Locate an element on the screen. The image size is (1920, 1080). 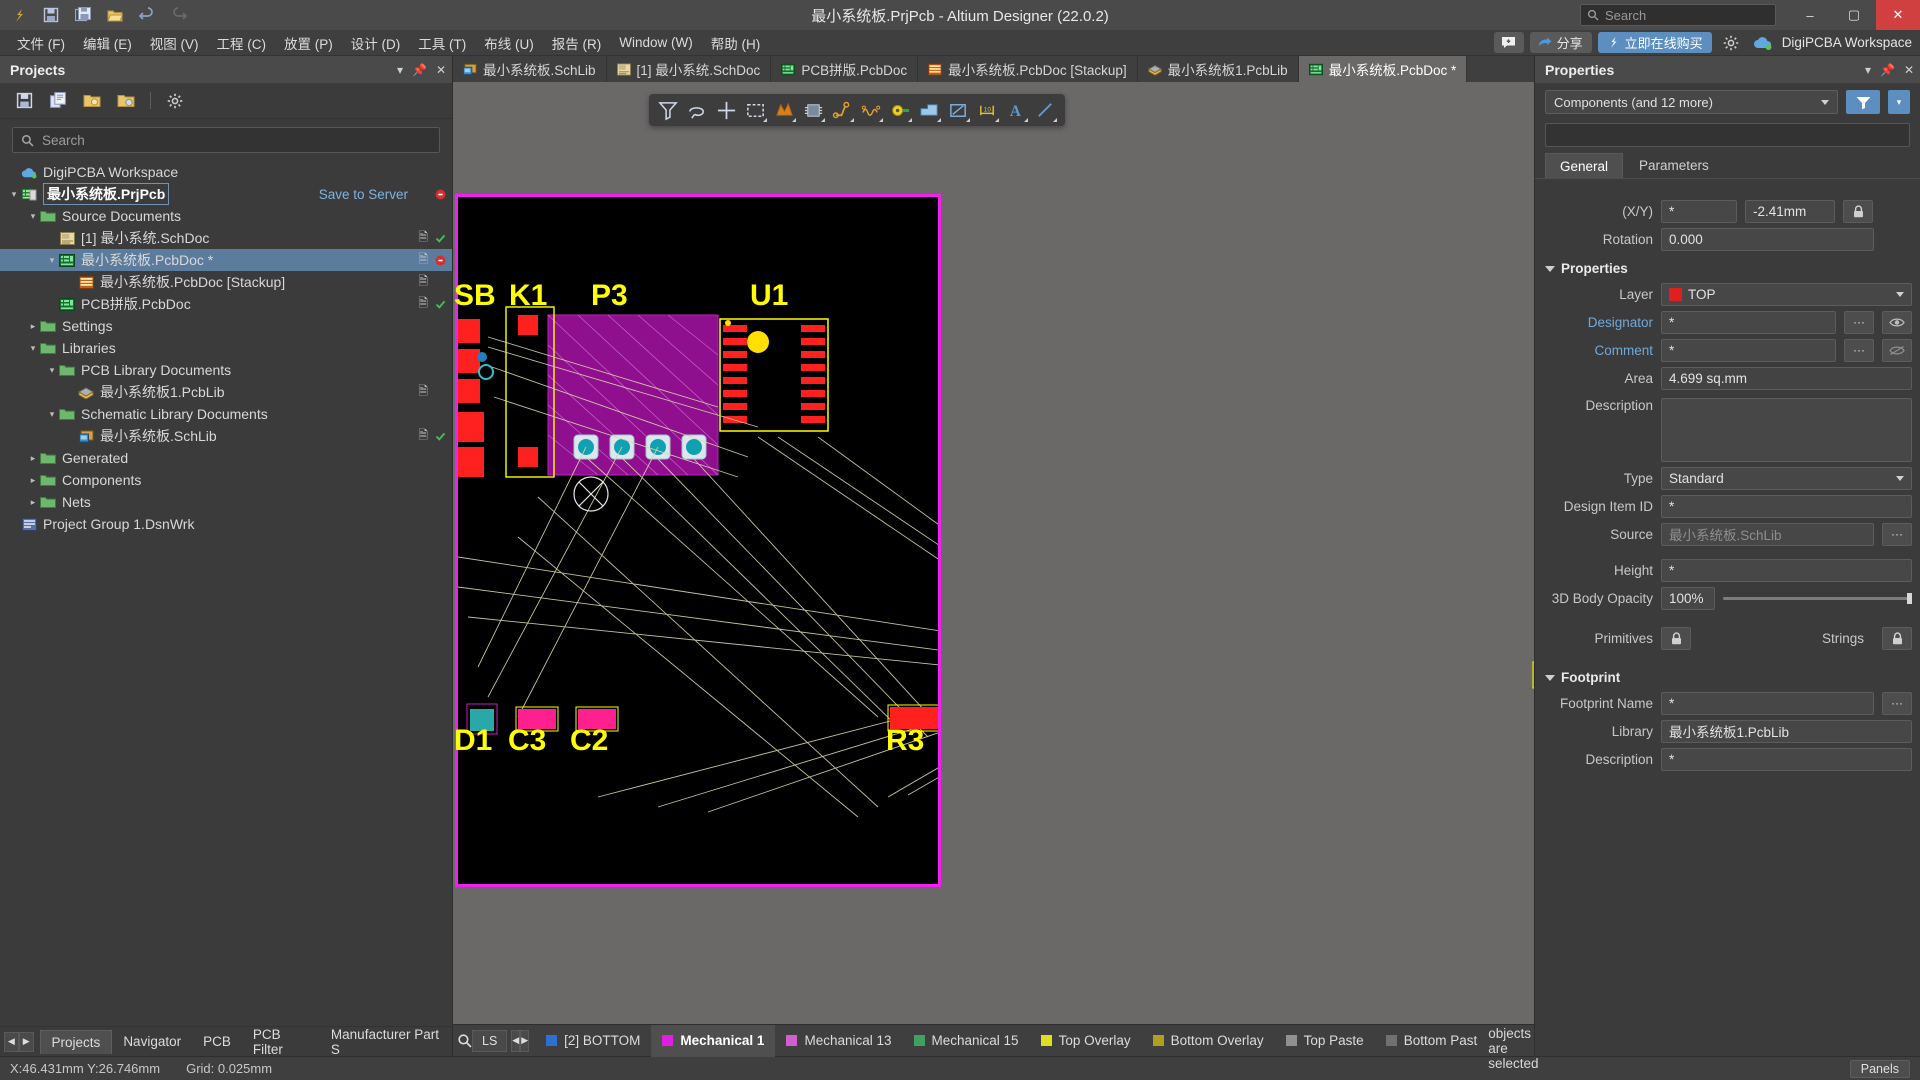
rotation-field: 0.000 is located at coordinates (1767, 239).